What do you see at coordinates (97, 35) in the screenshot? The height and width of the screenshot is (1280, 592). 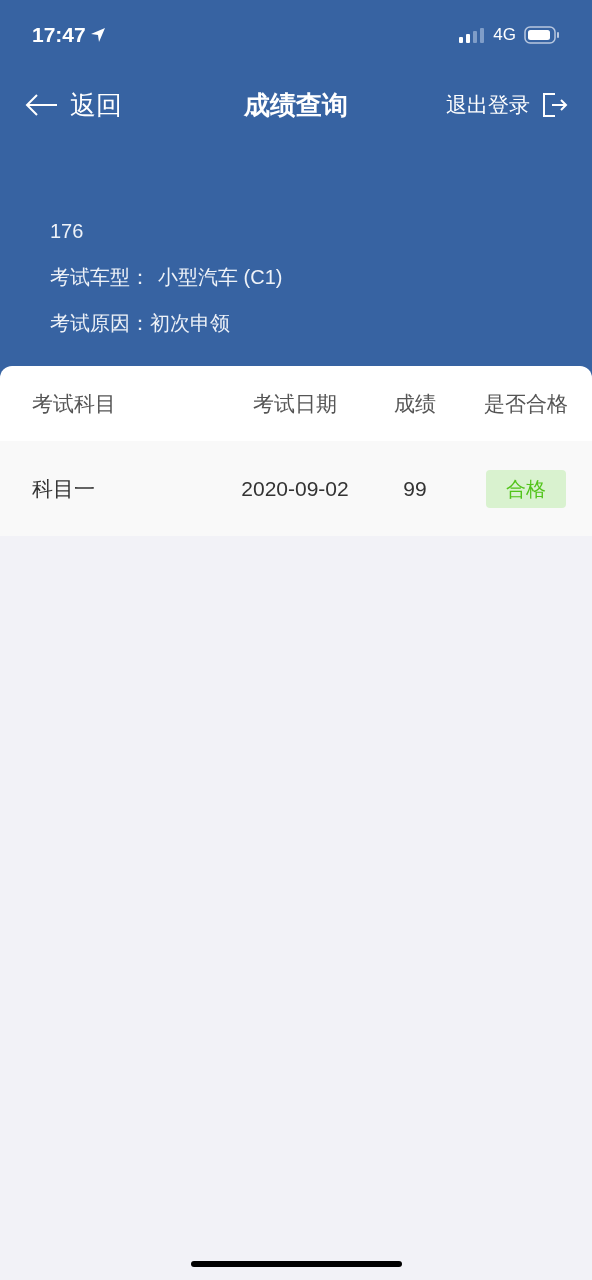 I see `location-icon` at bounding box center [97, 35].